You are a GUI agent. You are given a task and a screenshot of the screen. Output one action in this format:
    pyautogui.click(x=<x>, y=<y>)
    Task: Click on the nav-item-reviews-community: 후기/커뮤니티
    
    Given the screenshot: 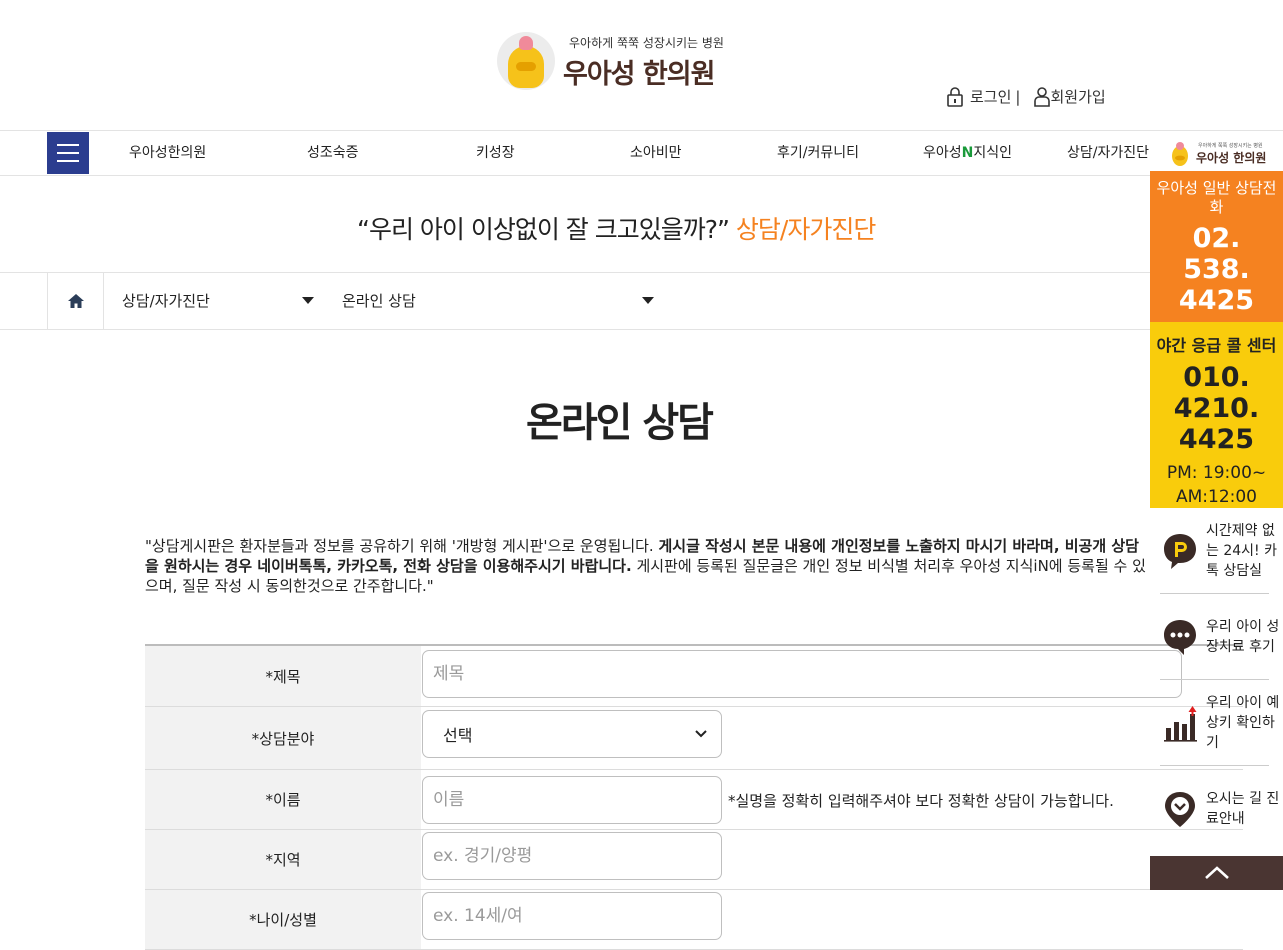 What is the action you would take?
    pyautogui.click(x=818, y=153)
    